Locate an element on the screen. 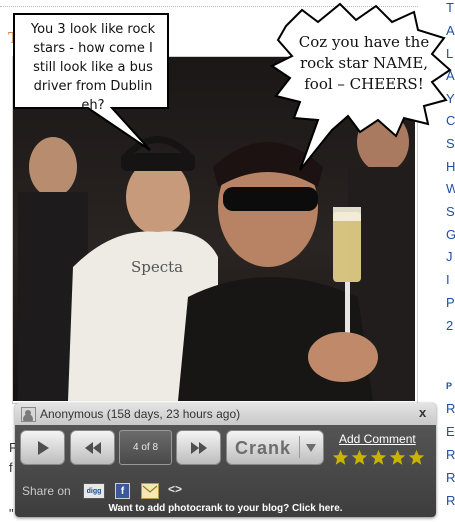 The image size is (455, 522). mail-button is located at coordinates (150, 491).